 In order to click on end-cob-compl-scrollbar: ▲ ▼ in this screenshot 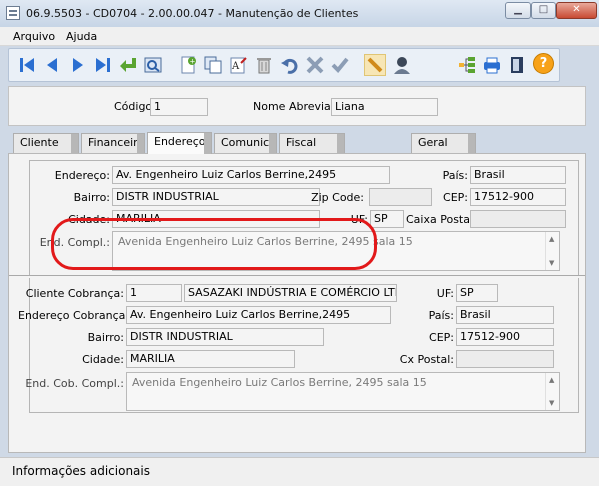, I will do `click(552, 391)`.